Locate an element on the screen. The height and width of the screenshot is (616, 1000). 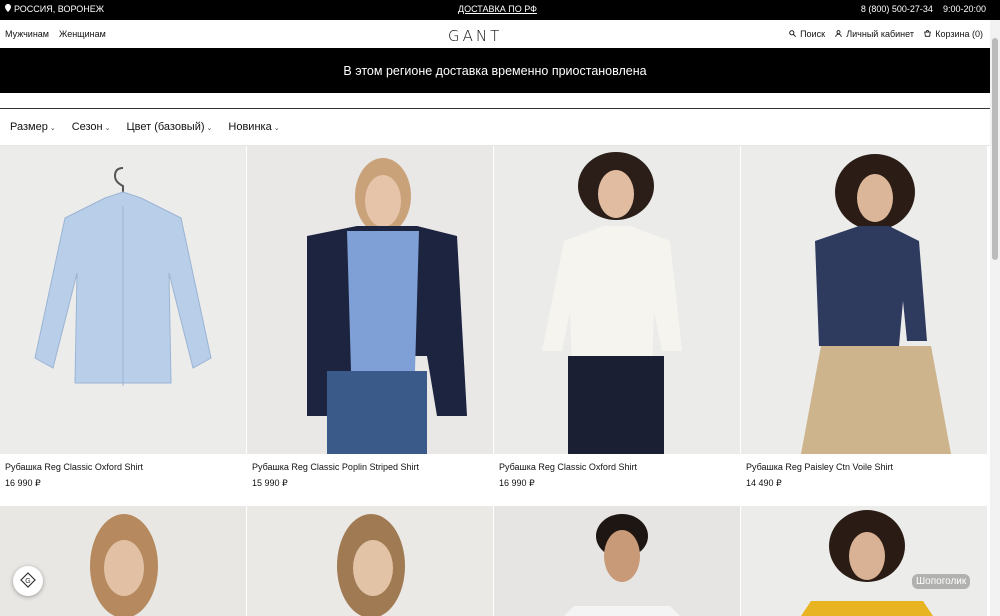
scrollbar-thumb is located at coordinates (995, 149).